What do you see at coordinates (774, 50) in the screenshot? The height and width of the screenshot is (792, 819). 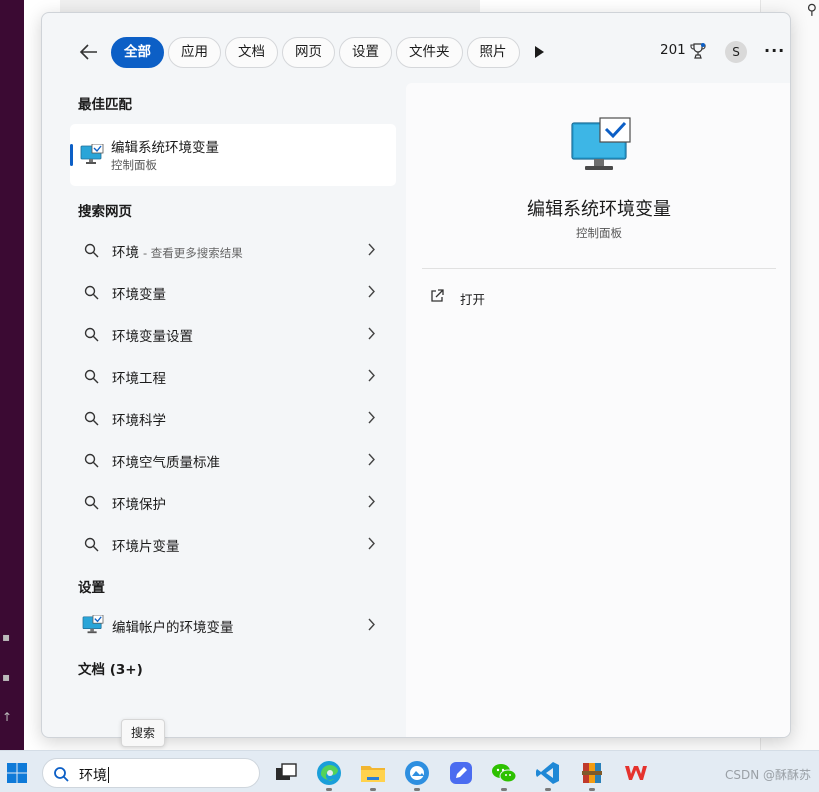 I see `more-options-button: ···` at bounding box center [774, 50].